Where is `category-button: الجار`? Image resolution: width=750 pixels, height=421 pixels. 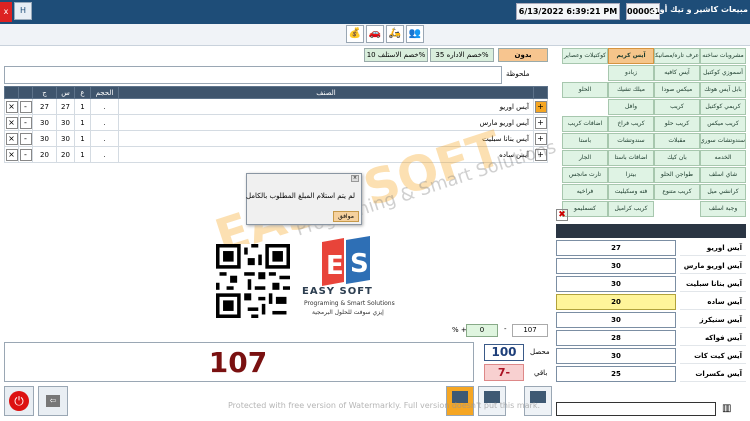
category-button: الجار is located at coordinates (585, 158).